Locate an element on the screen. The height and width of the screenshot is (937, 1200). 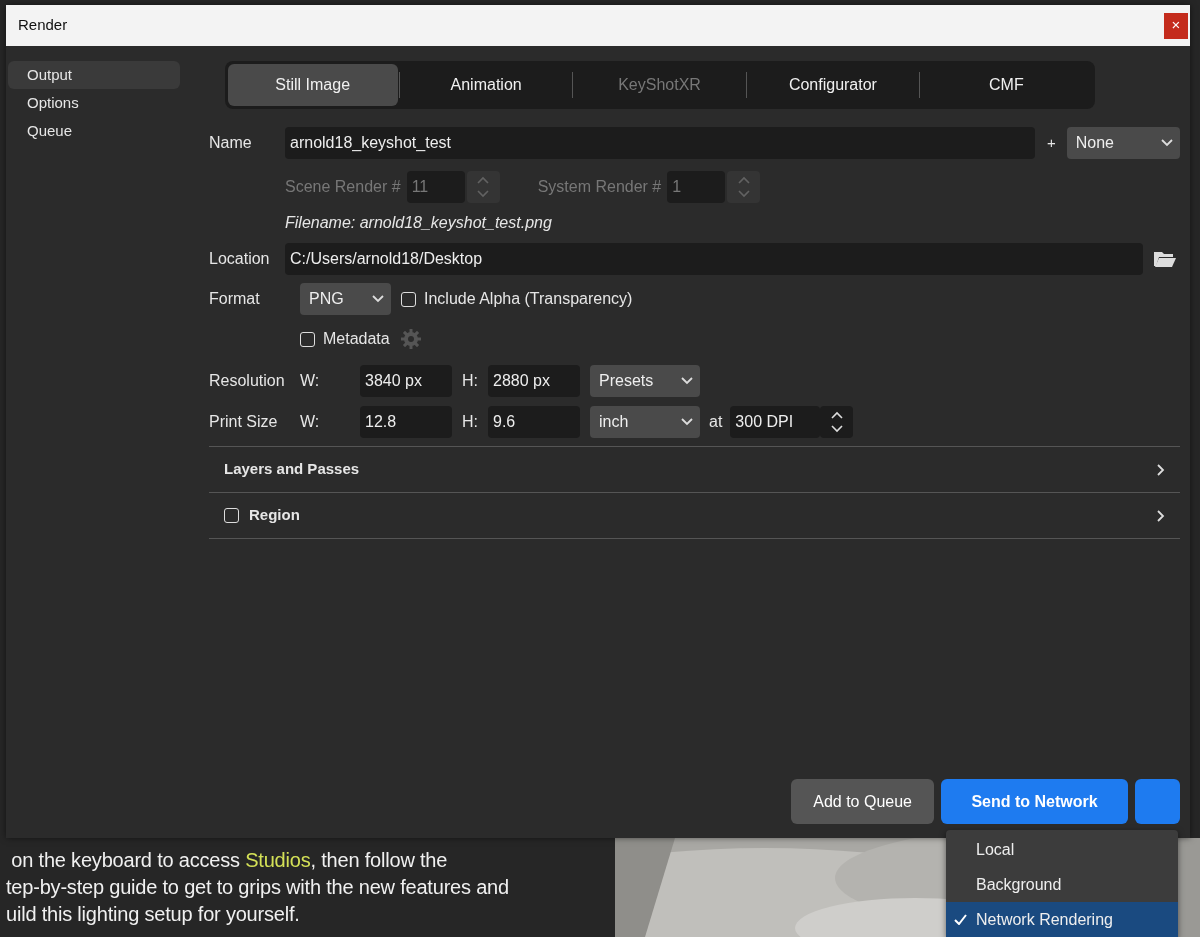
field-label: Scene Render # is located at coordinates (343, 187).